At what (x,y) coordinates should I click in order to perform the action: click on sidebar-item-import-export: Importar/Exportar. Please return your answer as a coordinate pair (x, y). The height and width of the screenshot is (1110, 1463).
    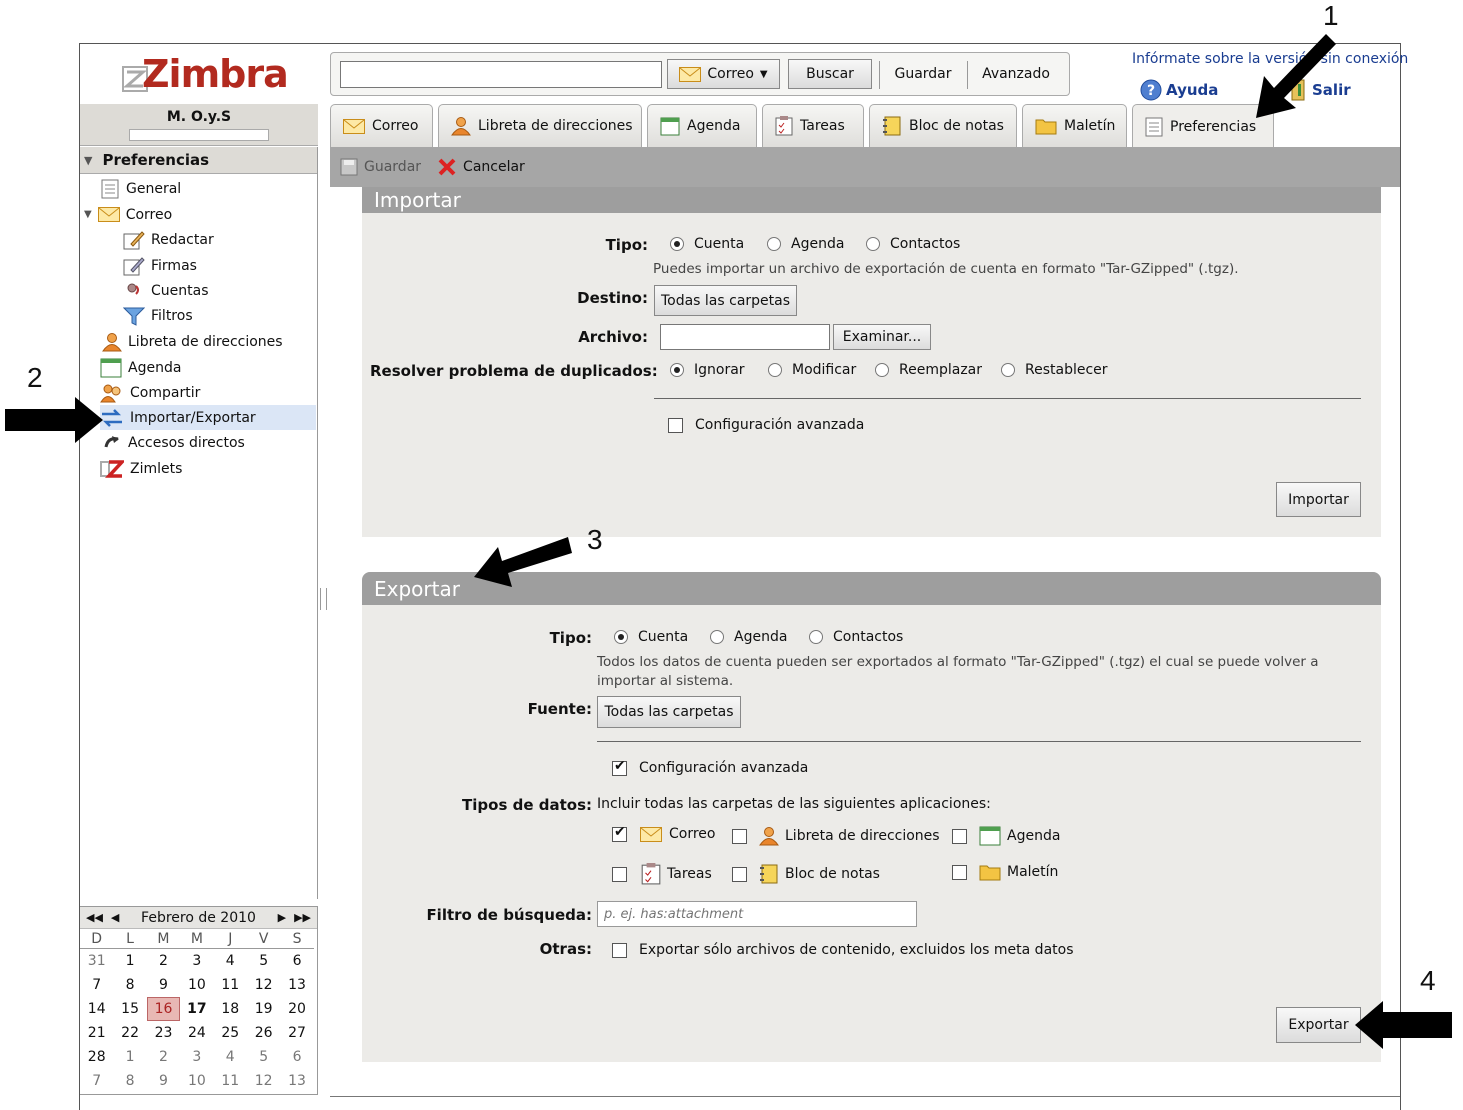
    Looking at the image, I should click on (208, 417).